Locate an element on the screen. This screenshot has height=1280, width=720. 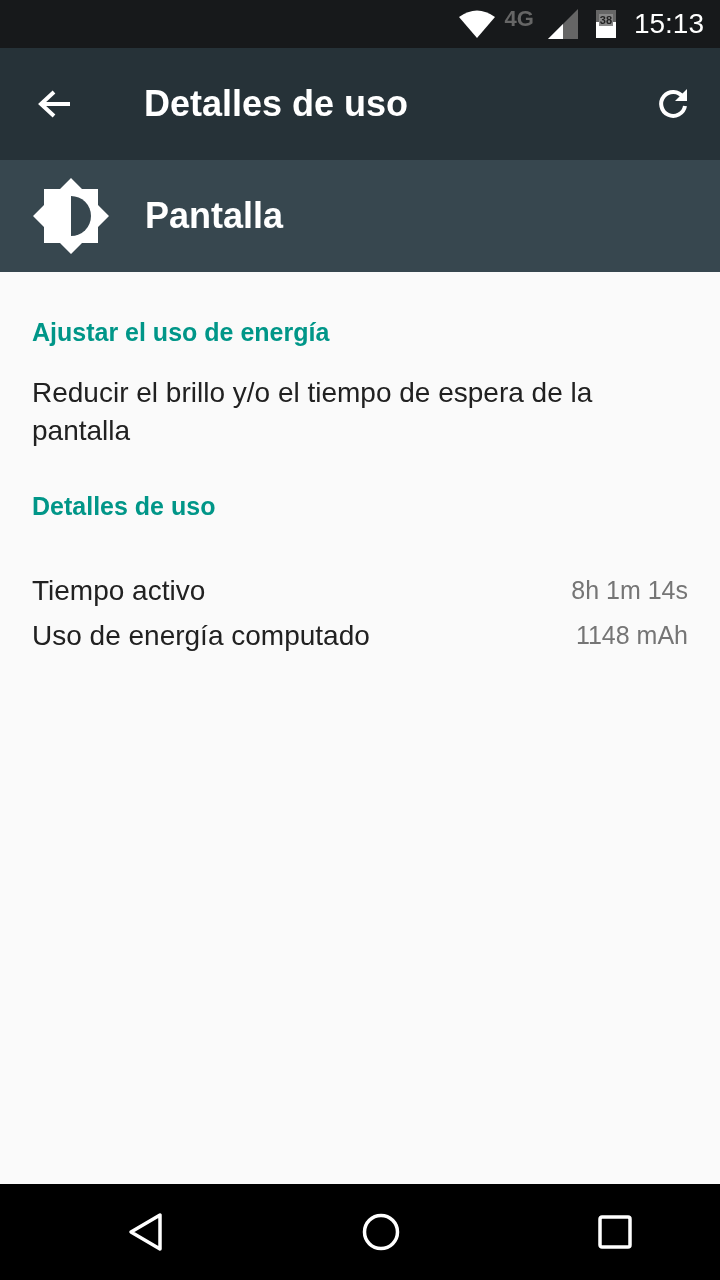
suggestion-text: Reducir el brillo y/o el tiempo de espera de la pantalla is located at coordinates (313, 412).